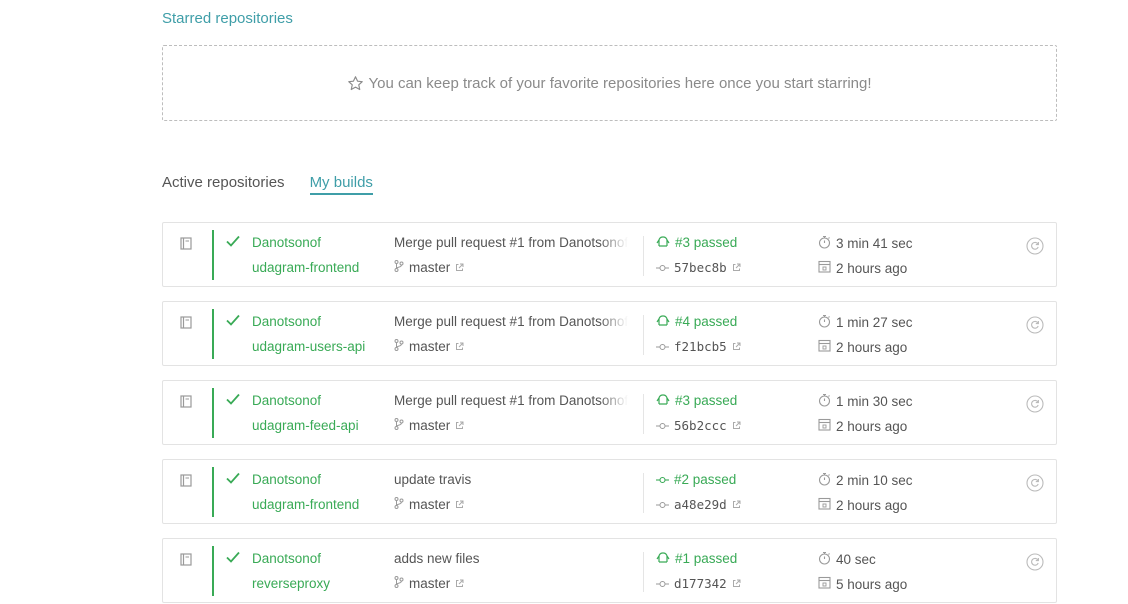  What do you see at coordinates (824, 505) in the screenshot?
I see `calendar-icon` at bounding box center [824, 505].